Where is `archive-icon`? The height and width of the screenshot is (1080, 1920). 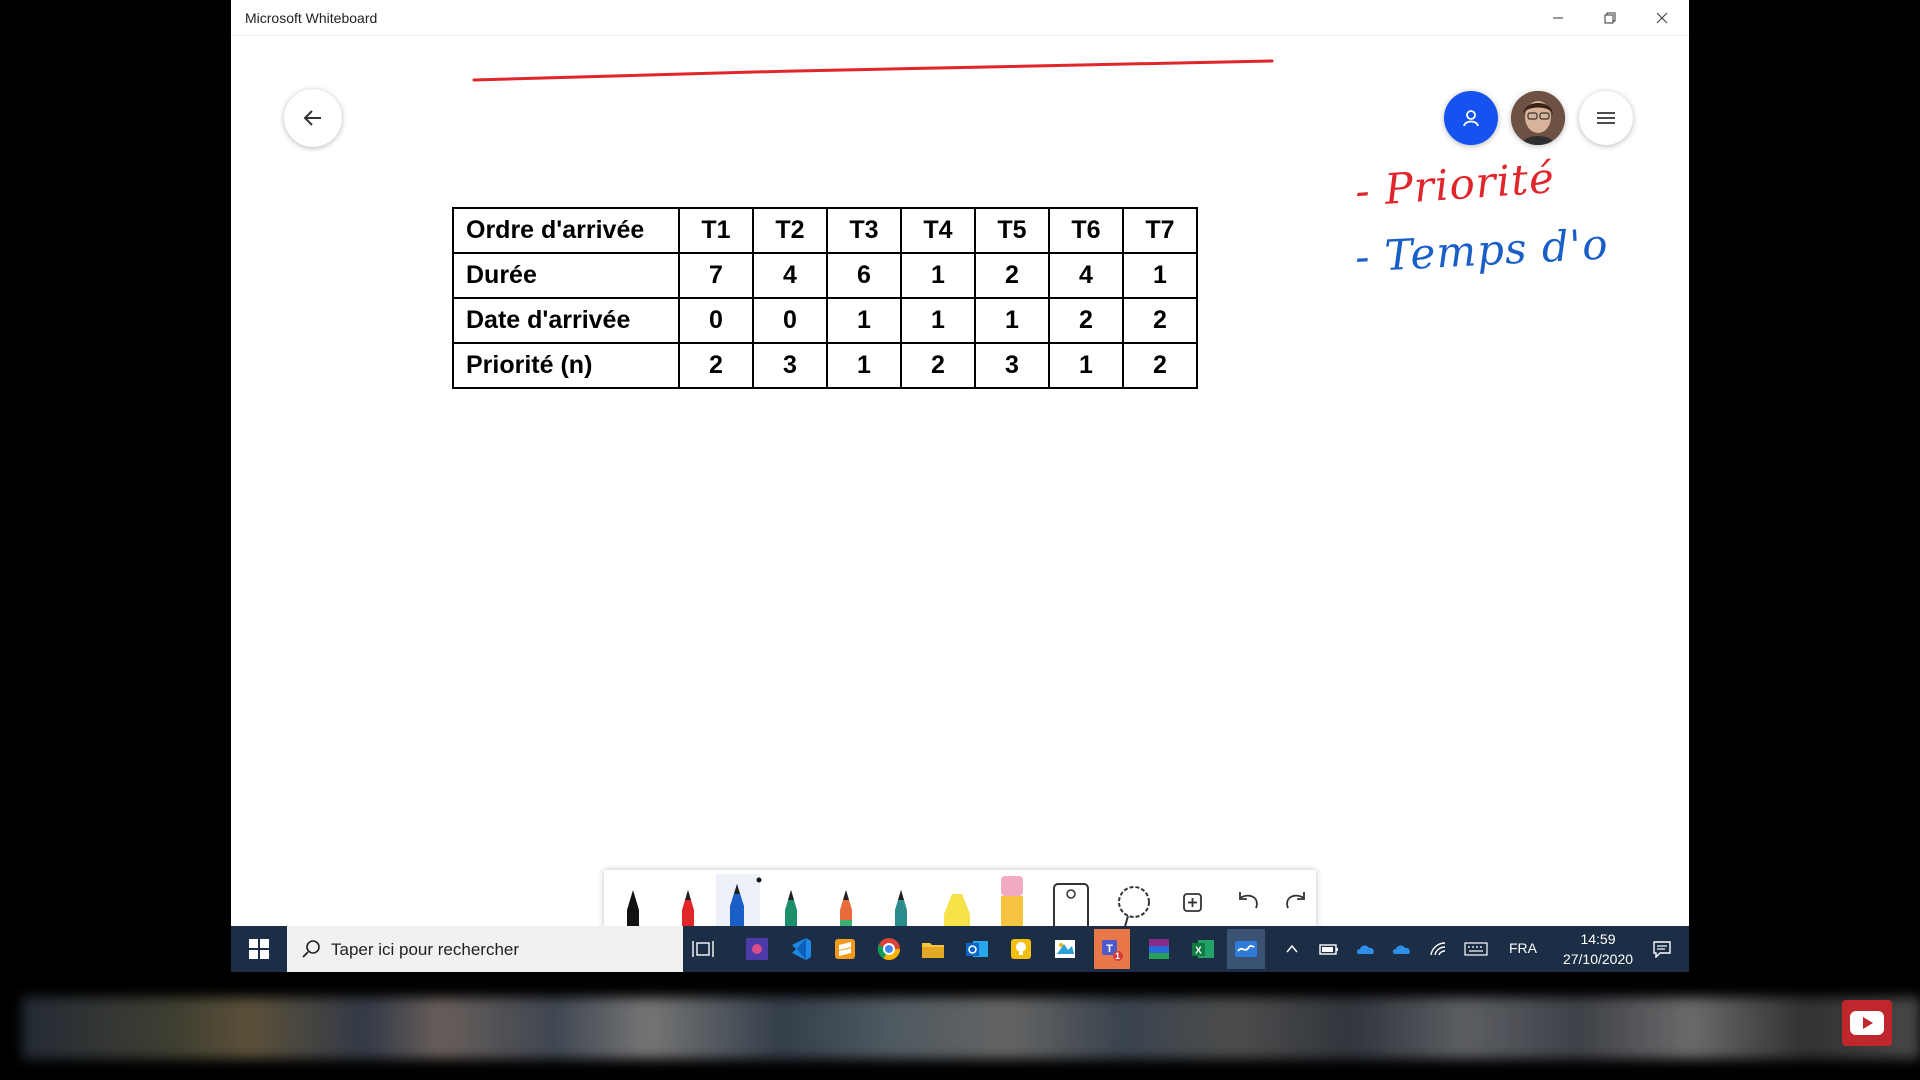 archive-icon is located at coordinates (1159, 949).